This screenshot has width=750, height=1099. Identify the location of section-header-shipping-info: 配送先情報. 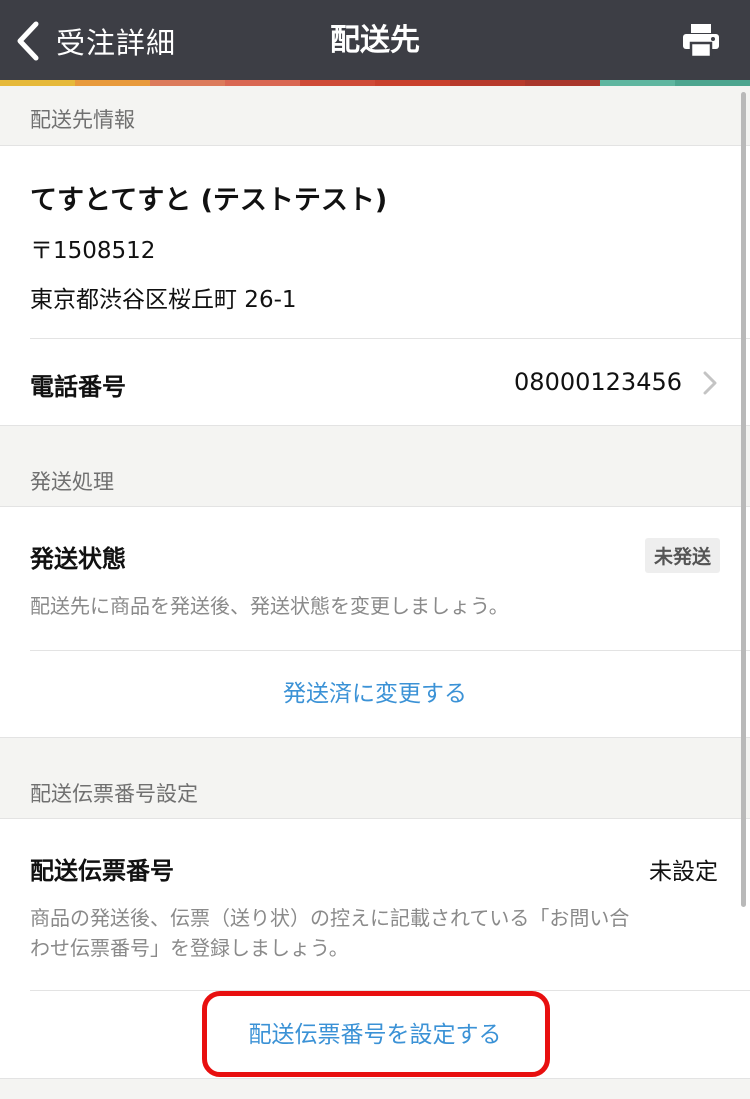
(375, 116).